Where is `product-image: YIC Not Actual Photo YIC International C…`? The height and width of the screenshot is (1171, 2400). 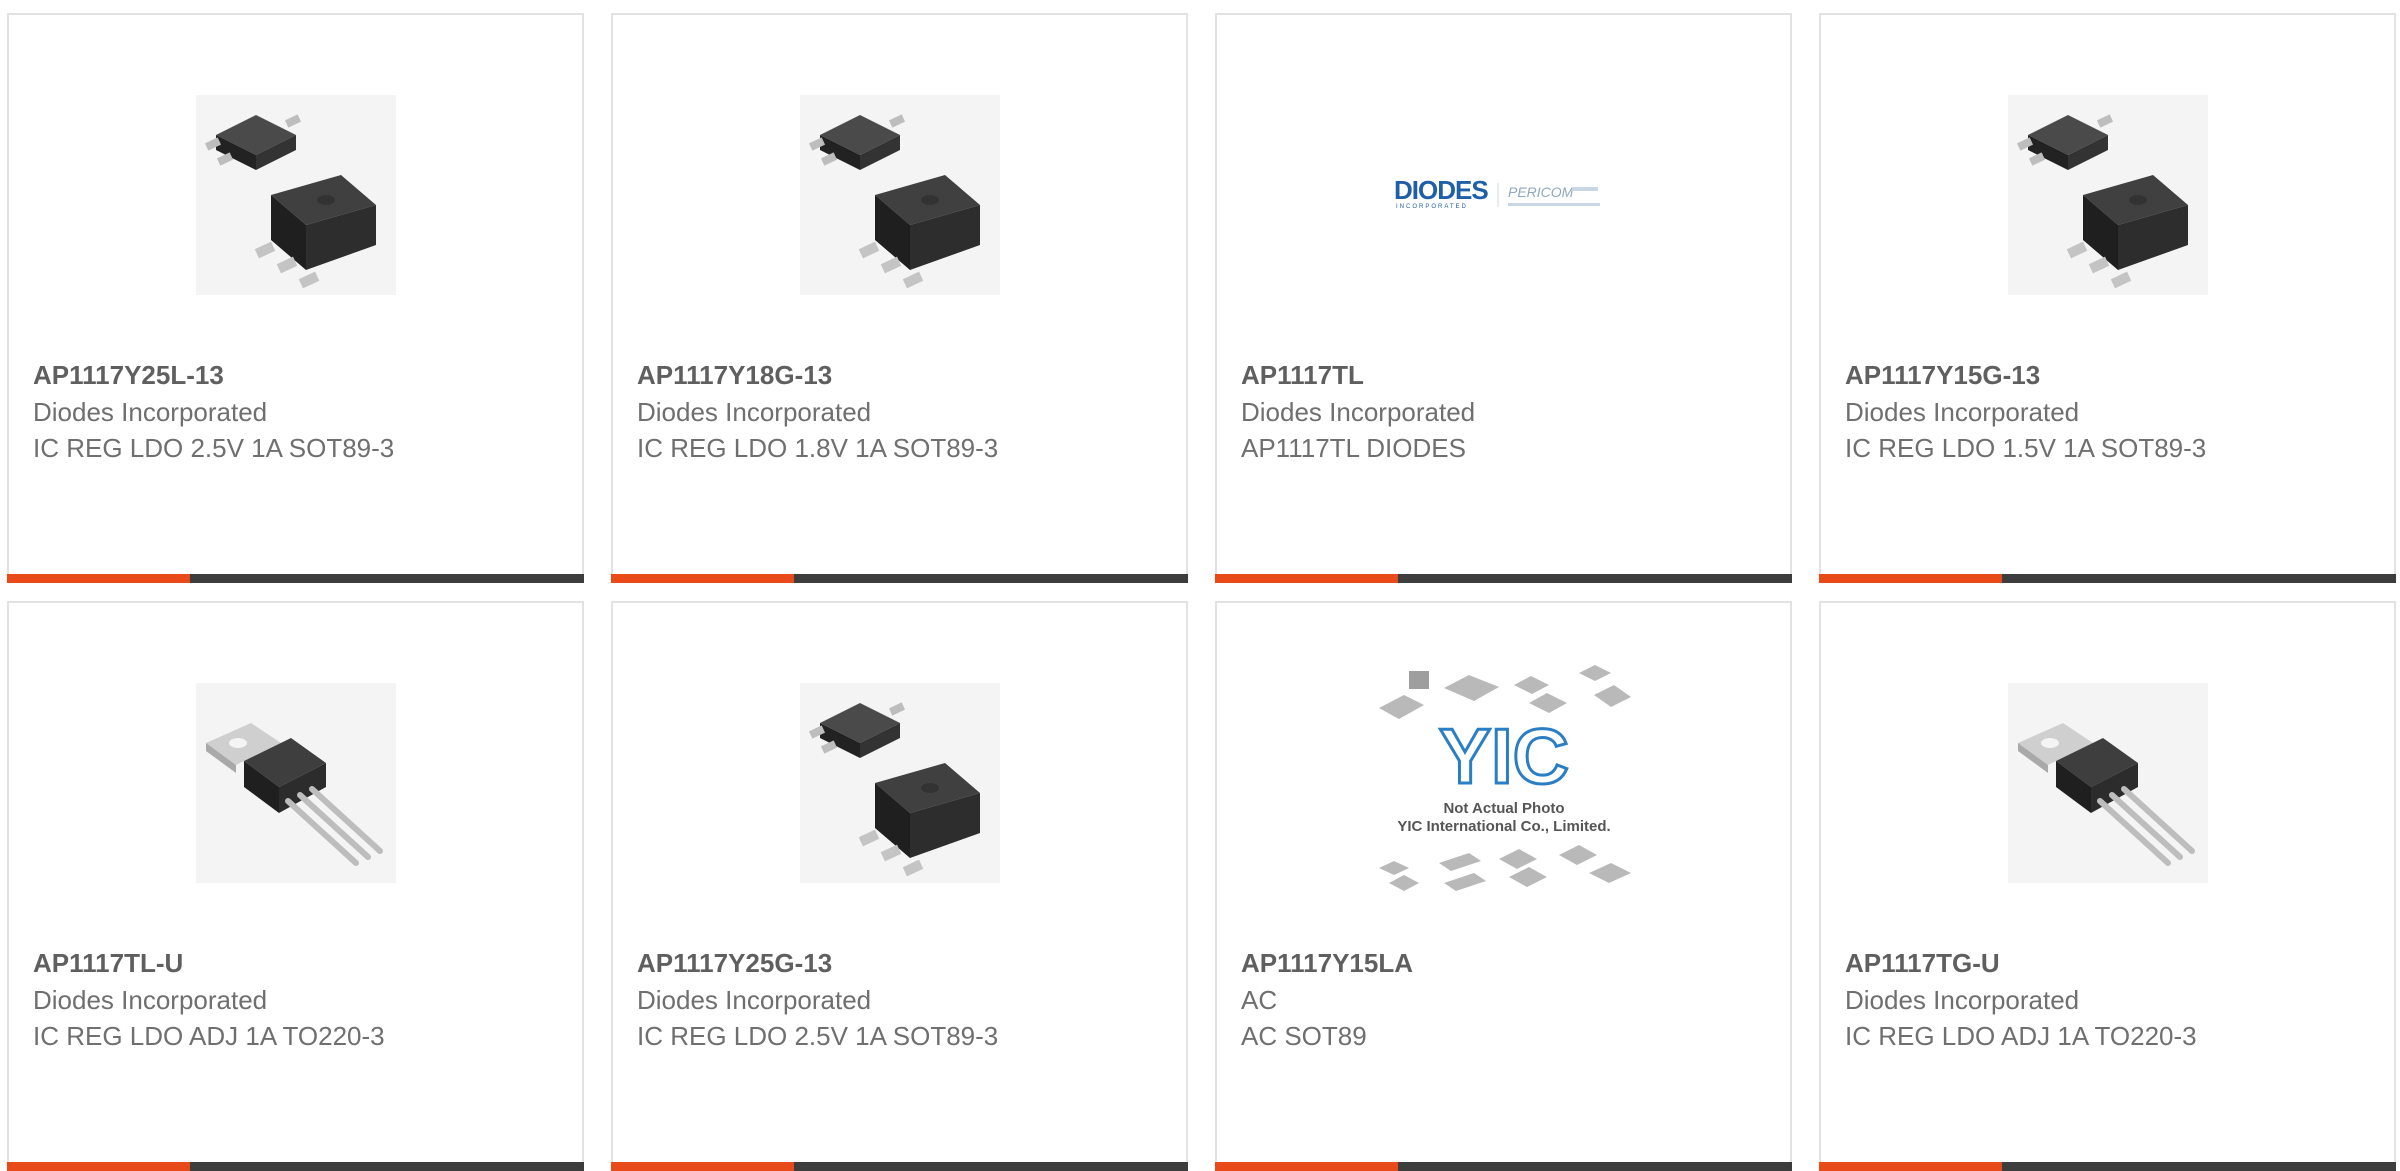
product-image: YIC Not Actual Photo YIC International C… is located at coordinates (1503, 783).